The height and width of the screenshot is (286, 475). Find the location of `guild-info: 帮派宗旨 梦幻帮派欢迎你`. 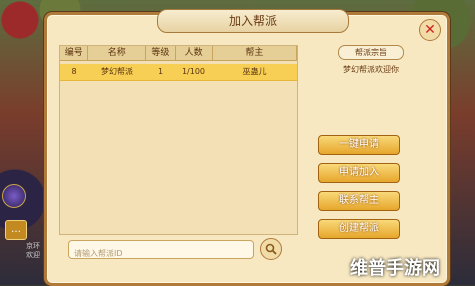

guild-info: 帮派宗旨 梦幻帮派欢迎你 is located at coordinates (371, 60).